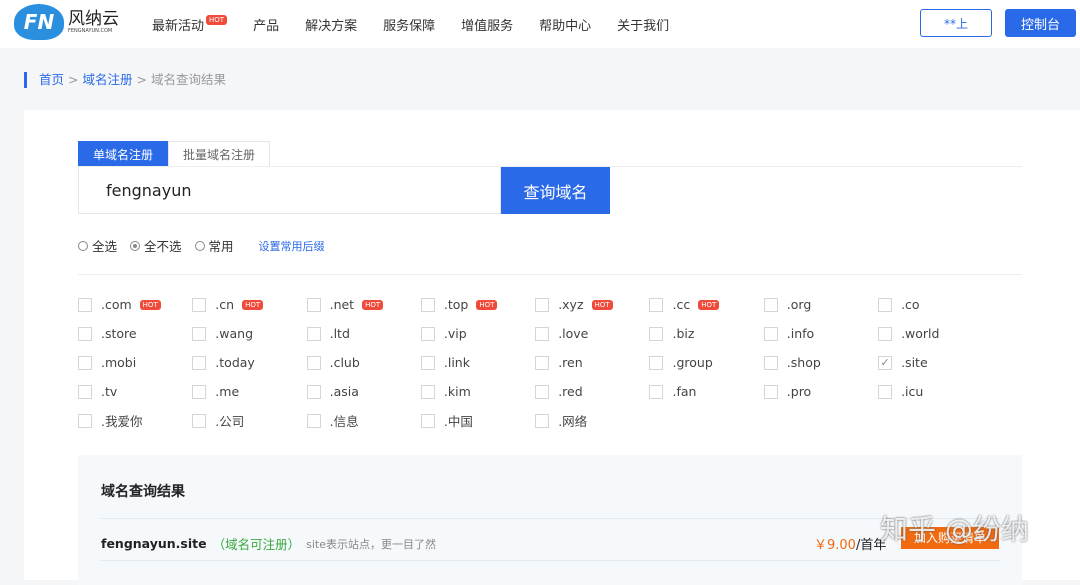 The height and width of the screenshot is (585, 1080). I want to click on radio-option: 全不选, so click(156, 245).